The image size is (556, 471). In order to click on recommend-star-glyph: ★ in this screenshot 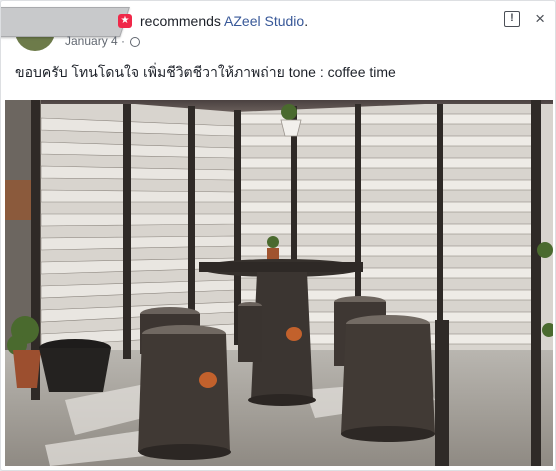, I will do `click(125, 20)`.